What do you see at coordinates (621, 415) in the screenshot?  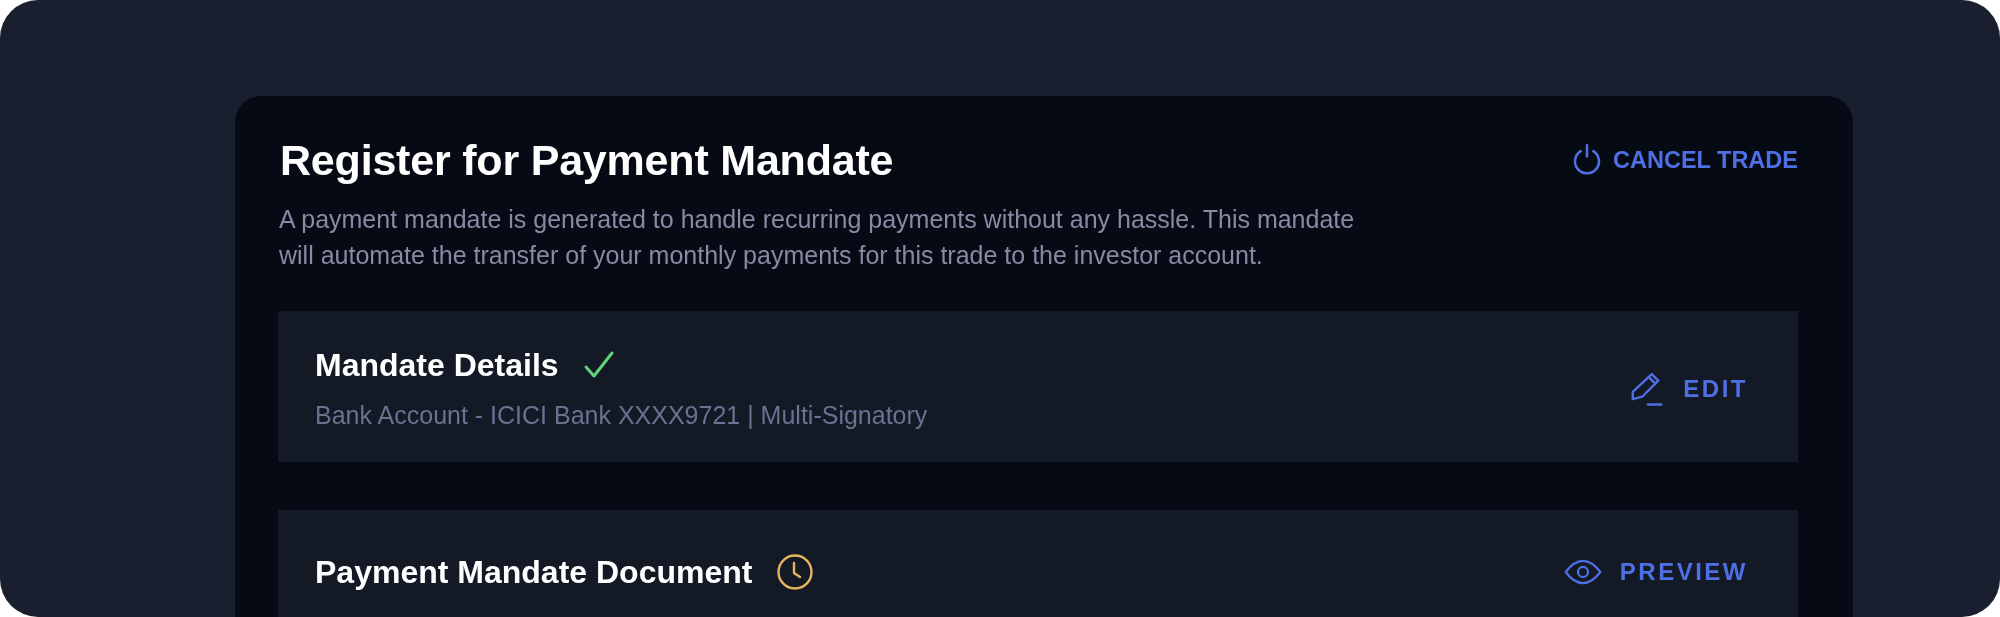 I see `section-subtitle: Bank Account - ICICI Bank XXXX9721 | Multi-Signatory` at bounding box center [621, 415].